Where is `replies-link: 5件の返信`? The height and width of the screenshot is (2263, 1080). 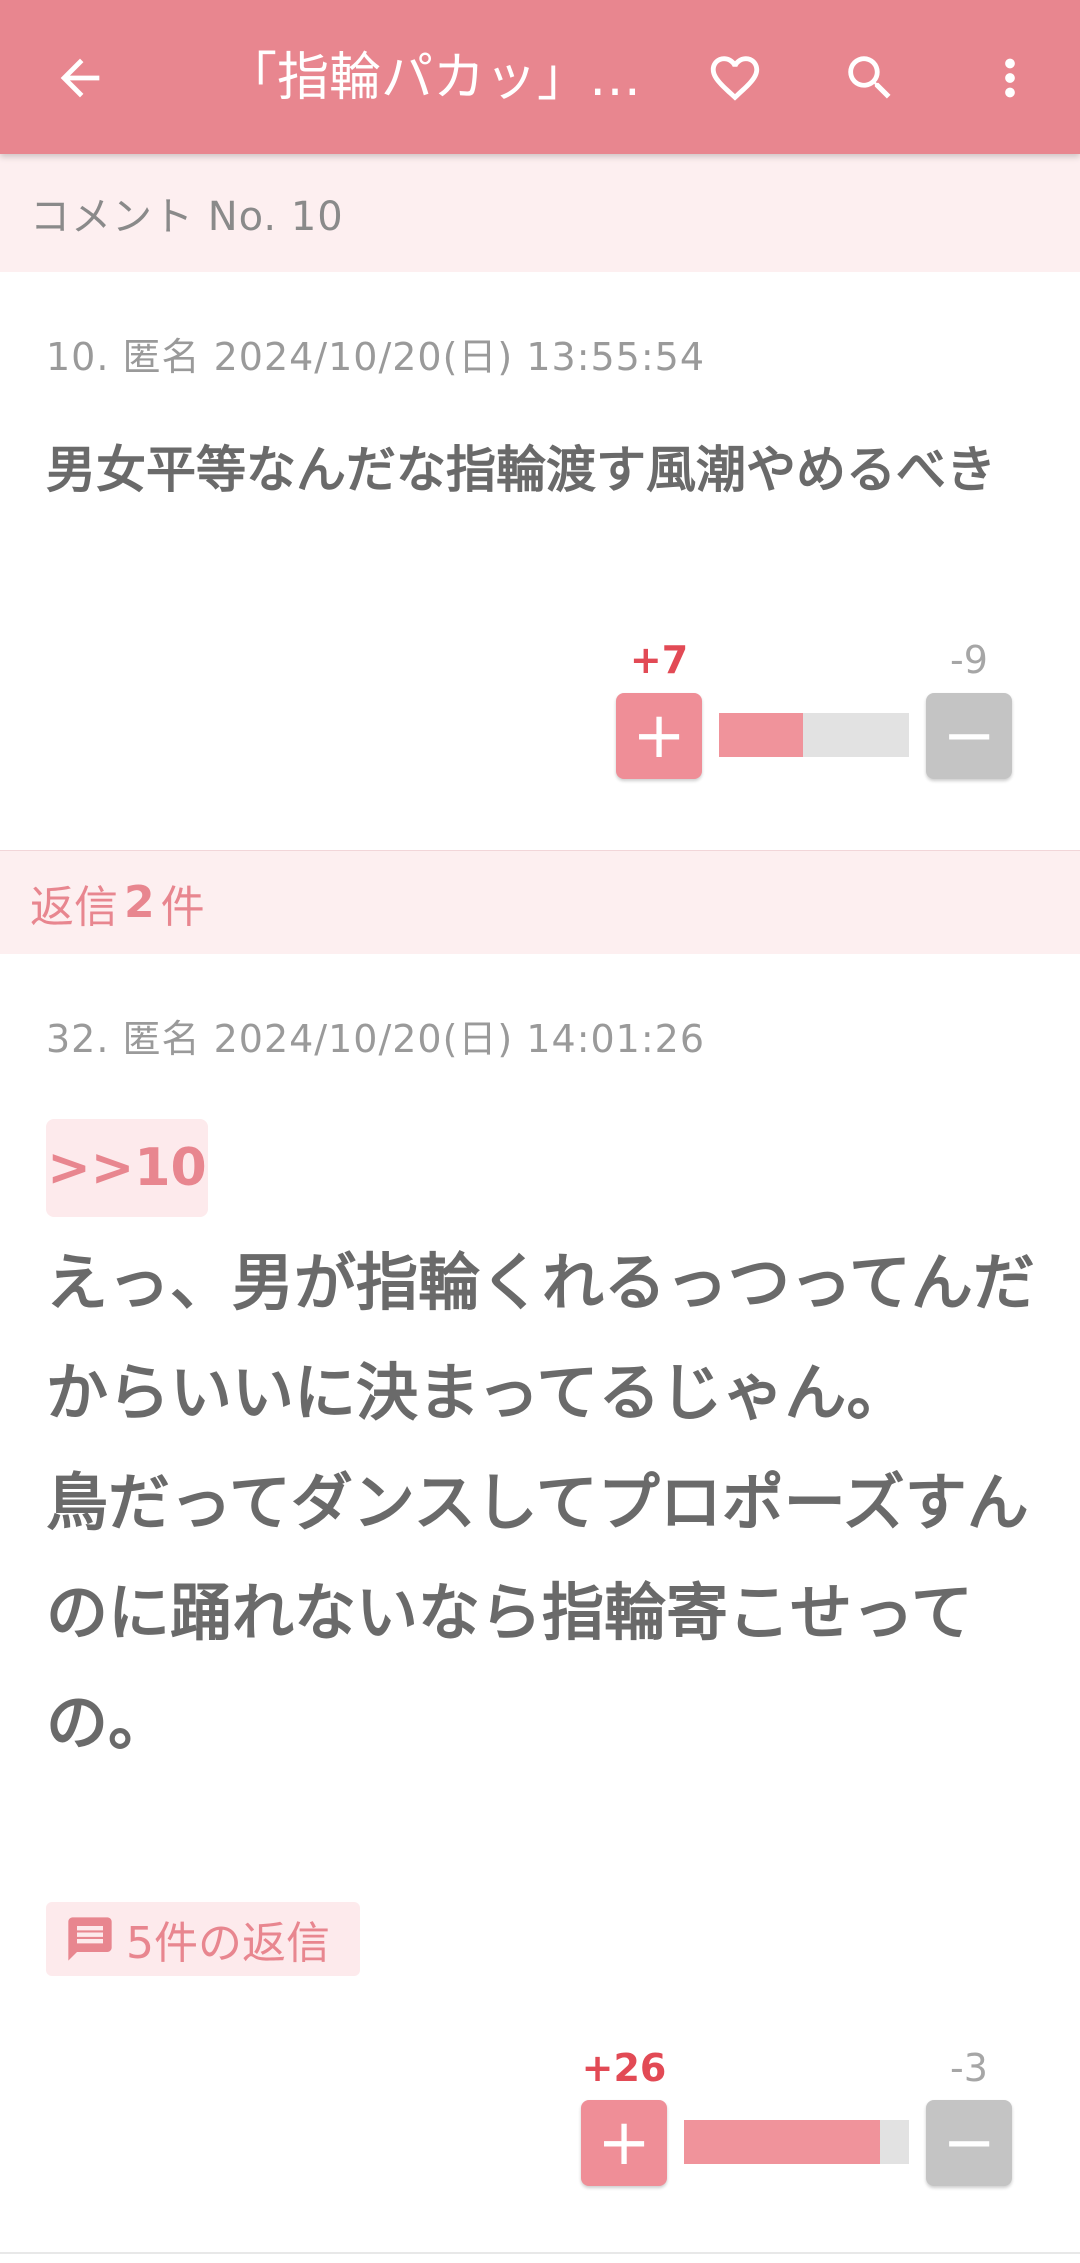
replies-link: 5件の返信 is located at coordinates (203, 1939).